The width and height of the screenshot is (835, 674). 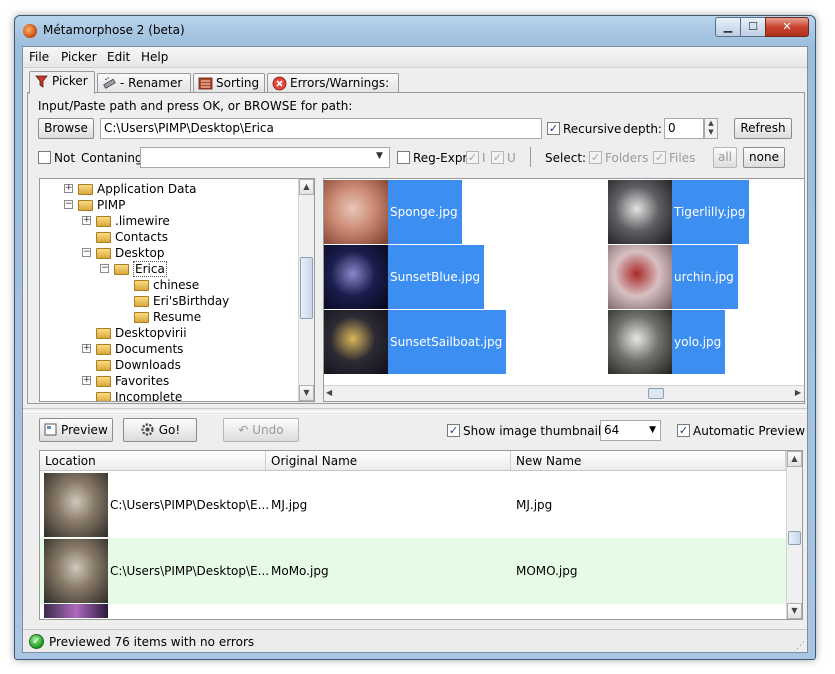 I want to click on column-header-original-name: Original Name, so click(x=388, y=461).